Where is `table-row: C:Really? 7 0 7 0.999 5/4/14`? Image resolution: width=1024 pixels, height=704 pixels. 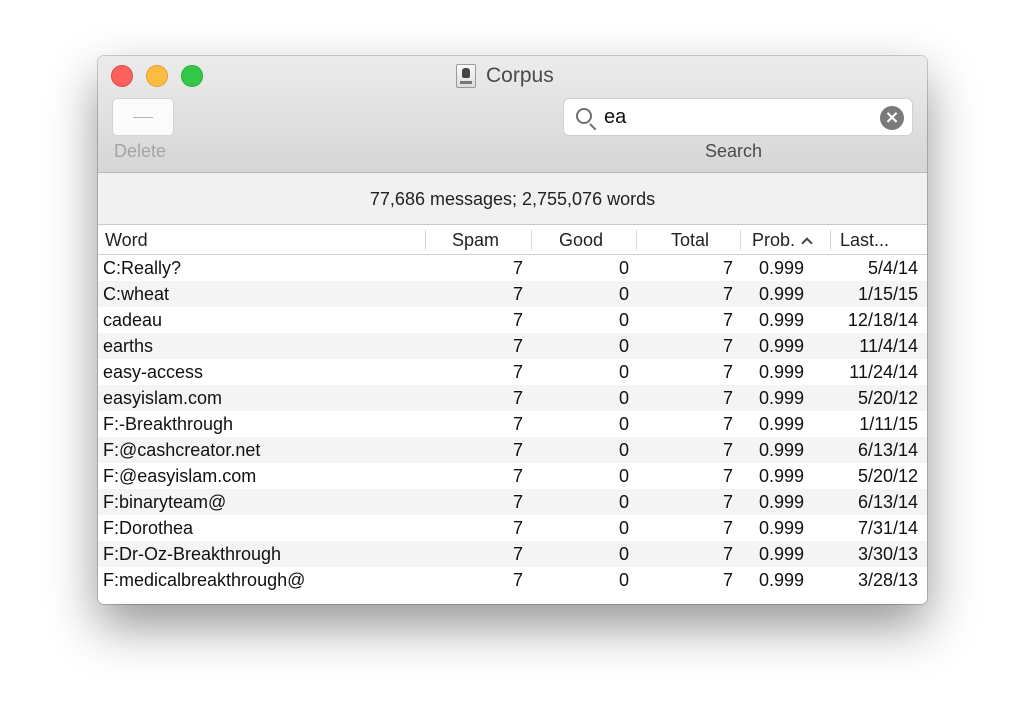
table-row: C:Really? 7 0 7 0.999 5/4/14 is located at coordinates (512, 268).